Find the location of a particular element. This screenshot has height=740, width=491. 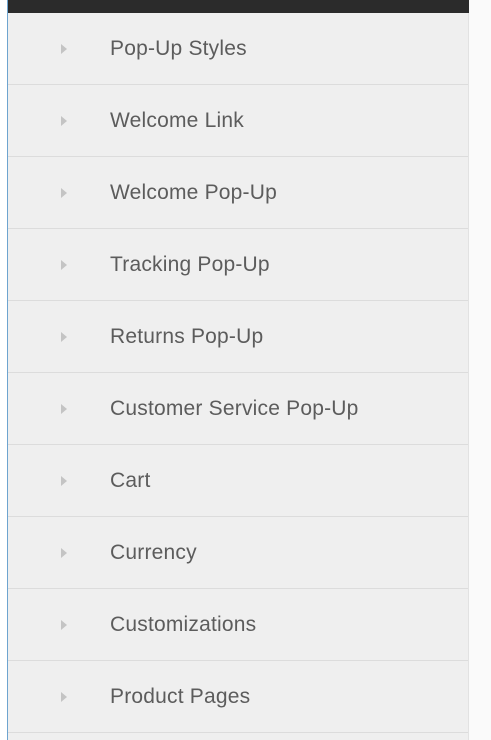

menu-item-label: Cart is located at coordinates (130, 480).